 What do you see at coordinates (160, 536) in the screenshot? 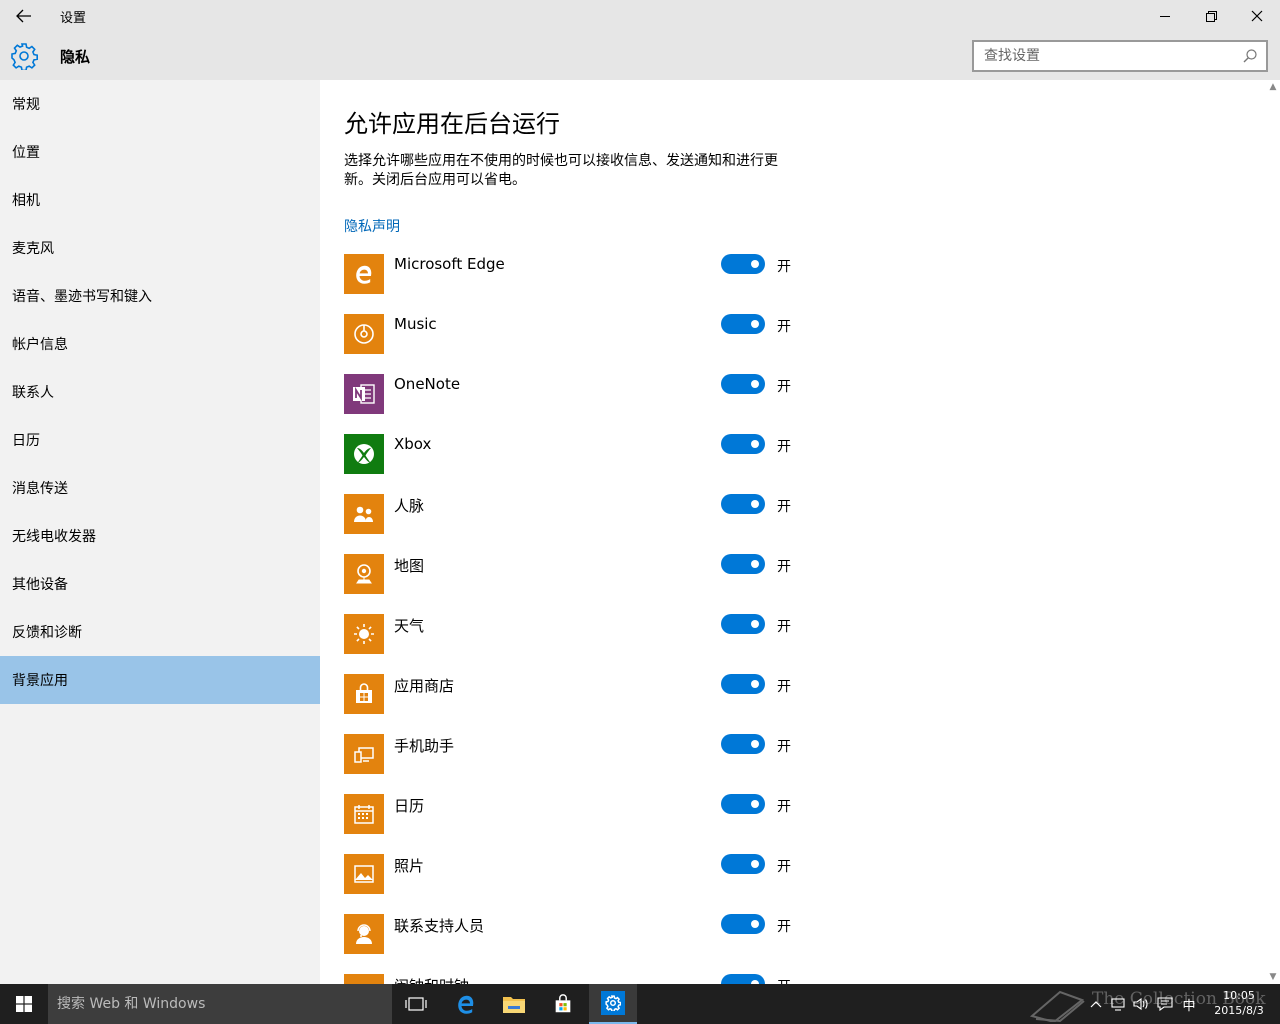
I see `sidebar-item-radios: 无线电收发器` at bounding box center [160, 536].